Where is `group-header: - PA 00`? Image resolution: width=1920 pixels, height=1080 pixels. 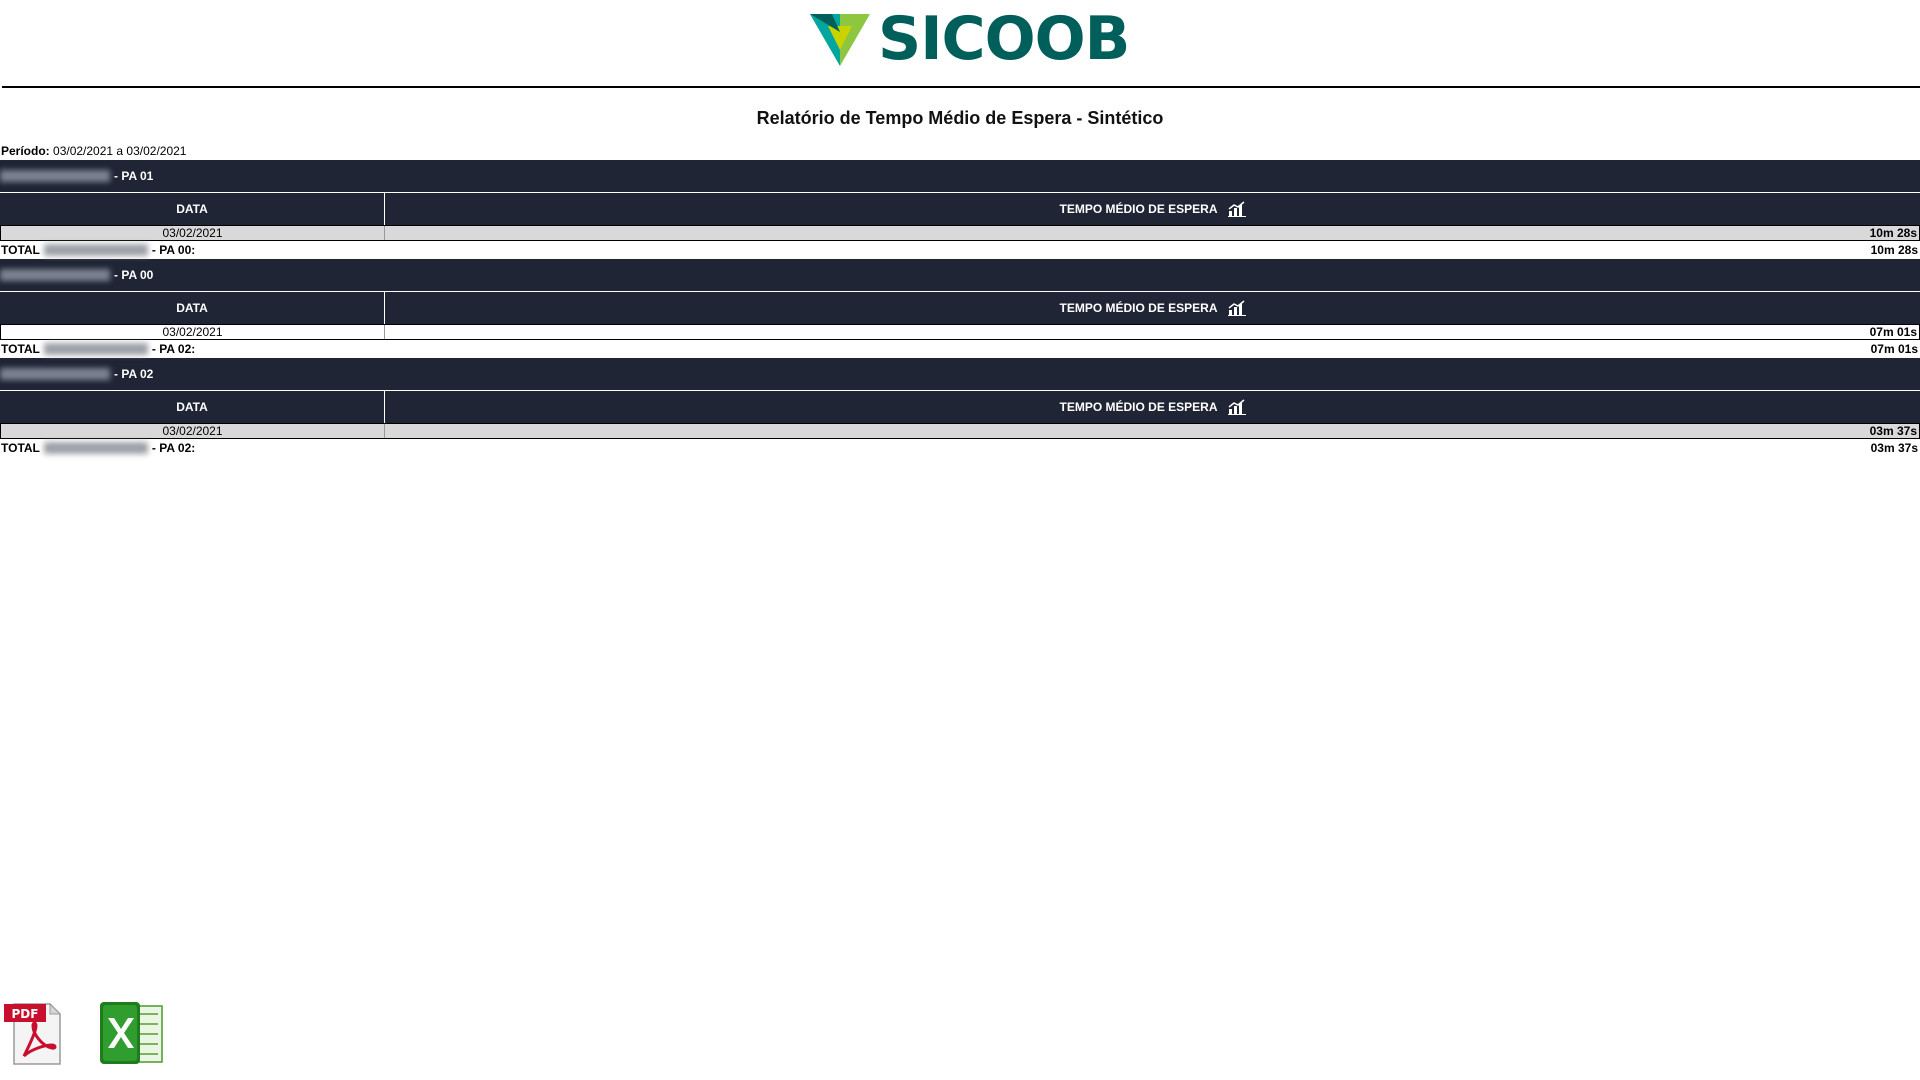
group-header: - PA 00 is located at coordinates (960, 275).